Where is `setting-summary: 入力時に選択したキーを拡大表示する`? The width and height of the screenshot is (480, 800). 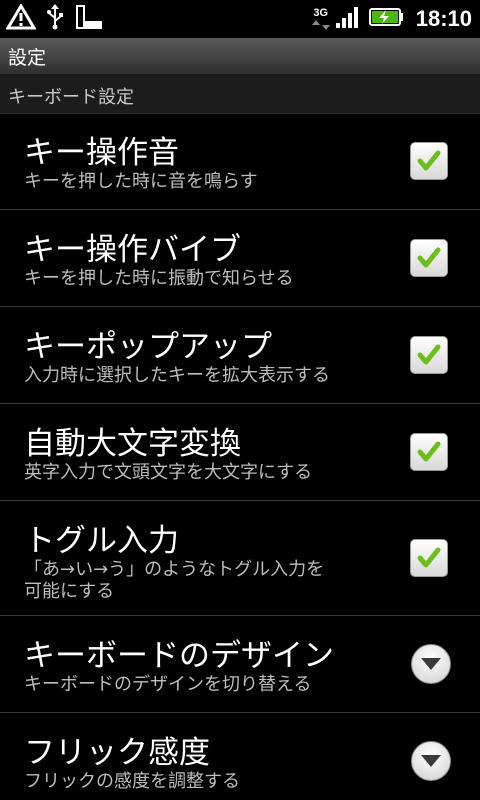
setting-summary: 入力時に選択したキーを拡大表示する is located at coordinates (177, 375).